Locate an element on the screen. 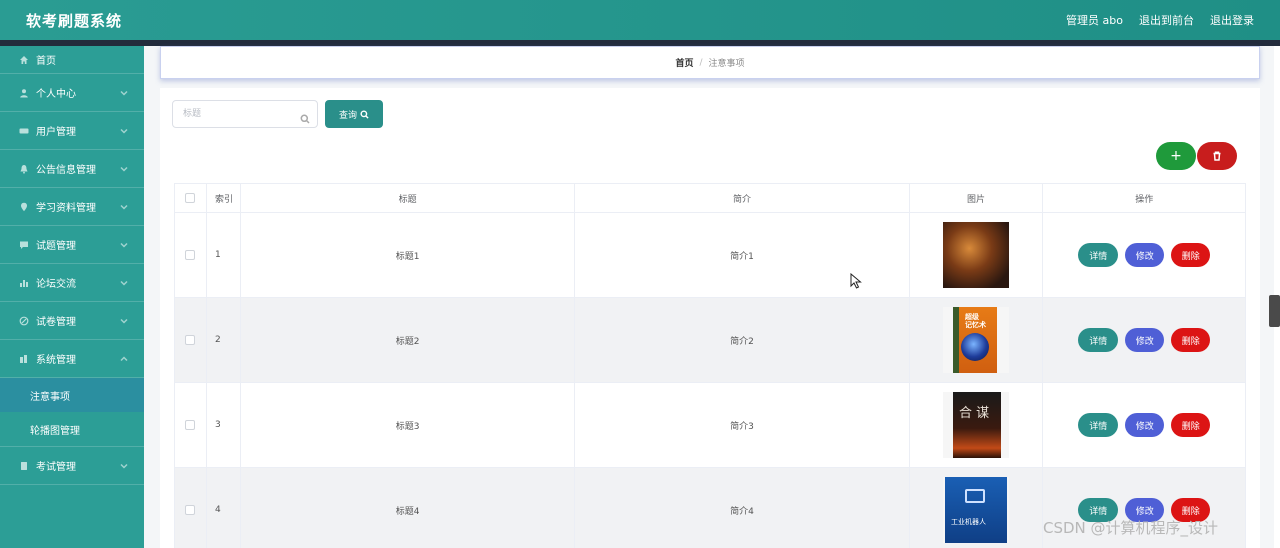 The width and height of the screenshot is (1280, 548). book-cover-image: 超级 记忆术 is located at coordinates (976, 340).